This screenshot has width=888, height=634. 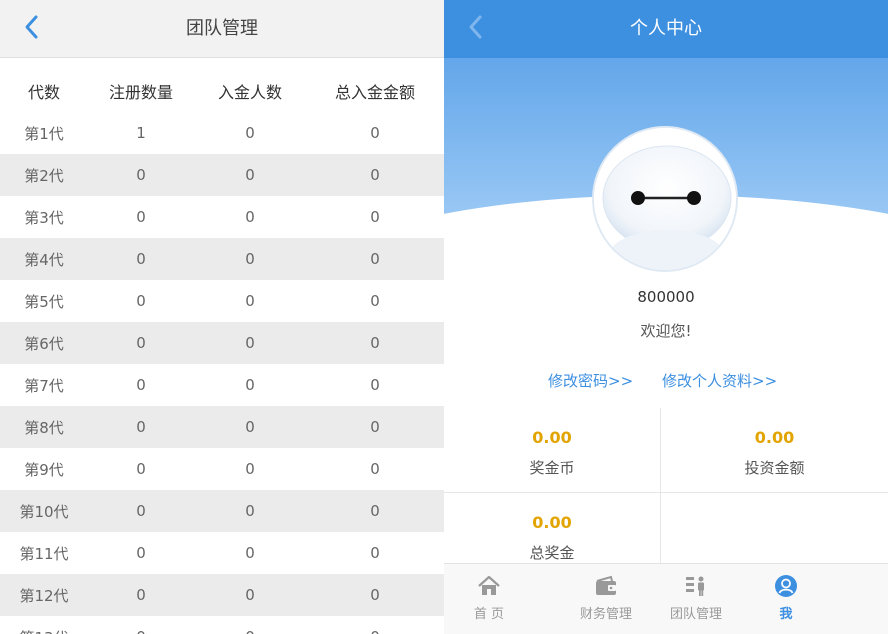 I want to click on table-row: 第9代 0 0 0, so click(x=222, y=469).